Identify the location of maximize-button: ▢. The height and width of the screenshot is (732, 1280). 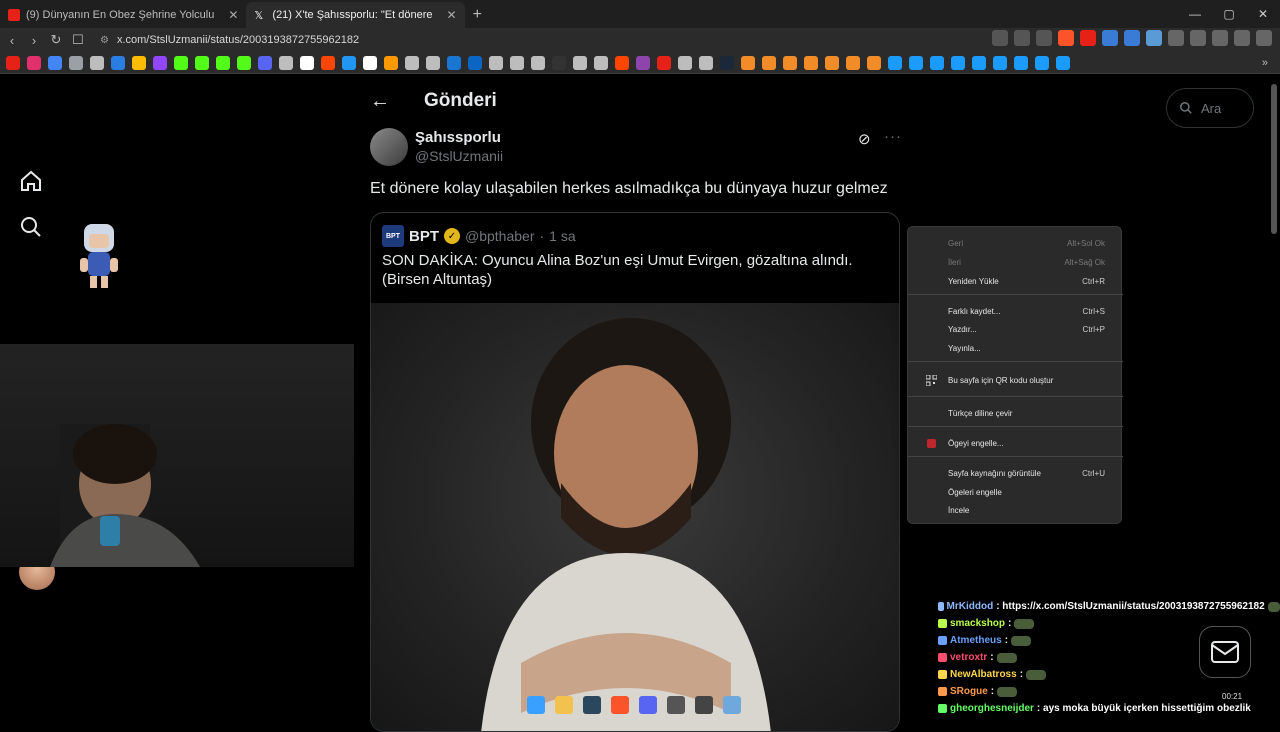
(1229, 14).